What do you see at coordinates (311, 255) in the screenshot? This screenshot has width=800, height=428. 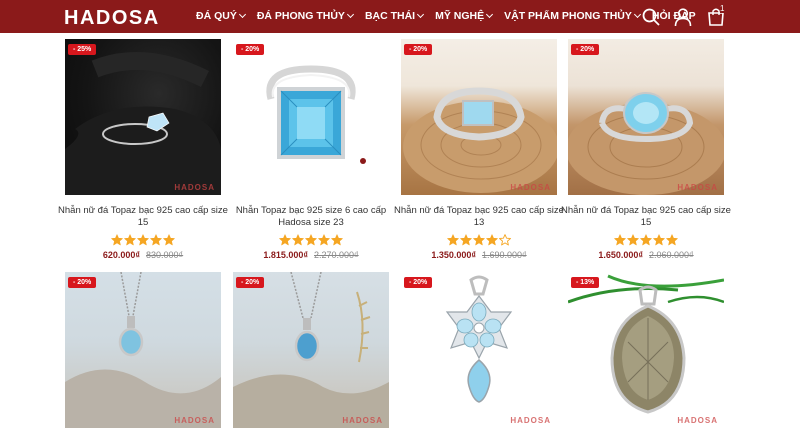 I see `price-row: 1.815.000₫ 2.270.000₫` at bounding box center [311, 255].